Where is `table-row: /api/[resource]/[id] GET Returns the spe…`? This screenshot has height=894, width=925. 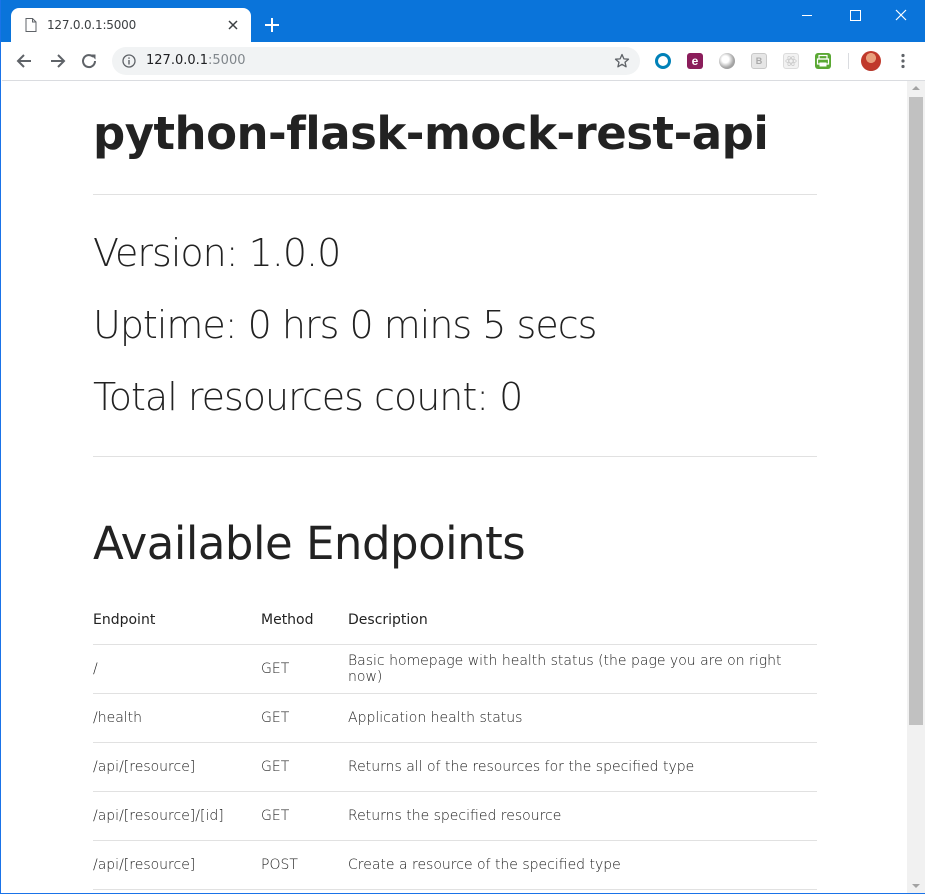 table-row: /api/[resource]/[id] GET Returns the spe… is located at coordinates (455, 816).